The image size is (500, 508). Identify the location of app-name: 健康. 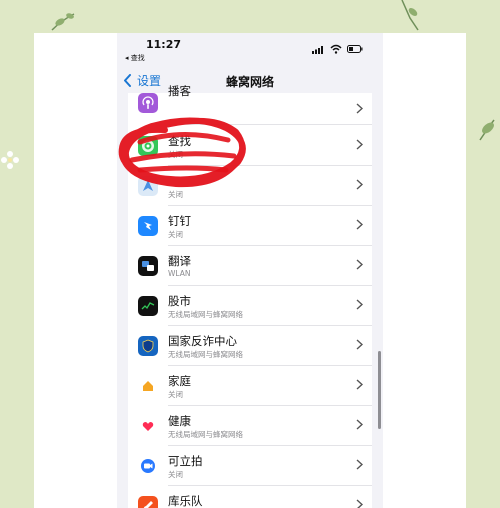
(179, 421).